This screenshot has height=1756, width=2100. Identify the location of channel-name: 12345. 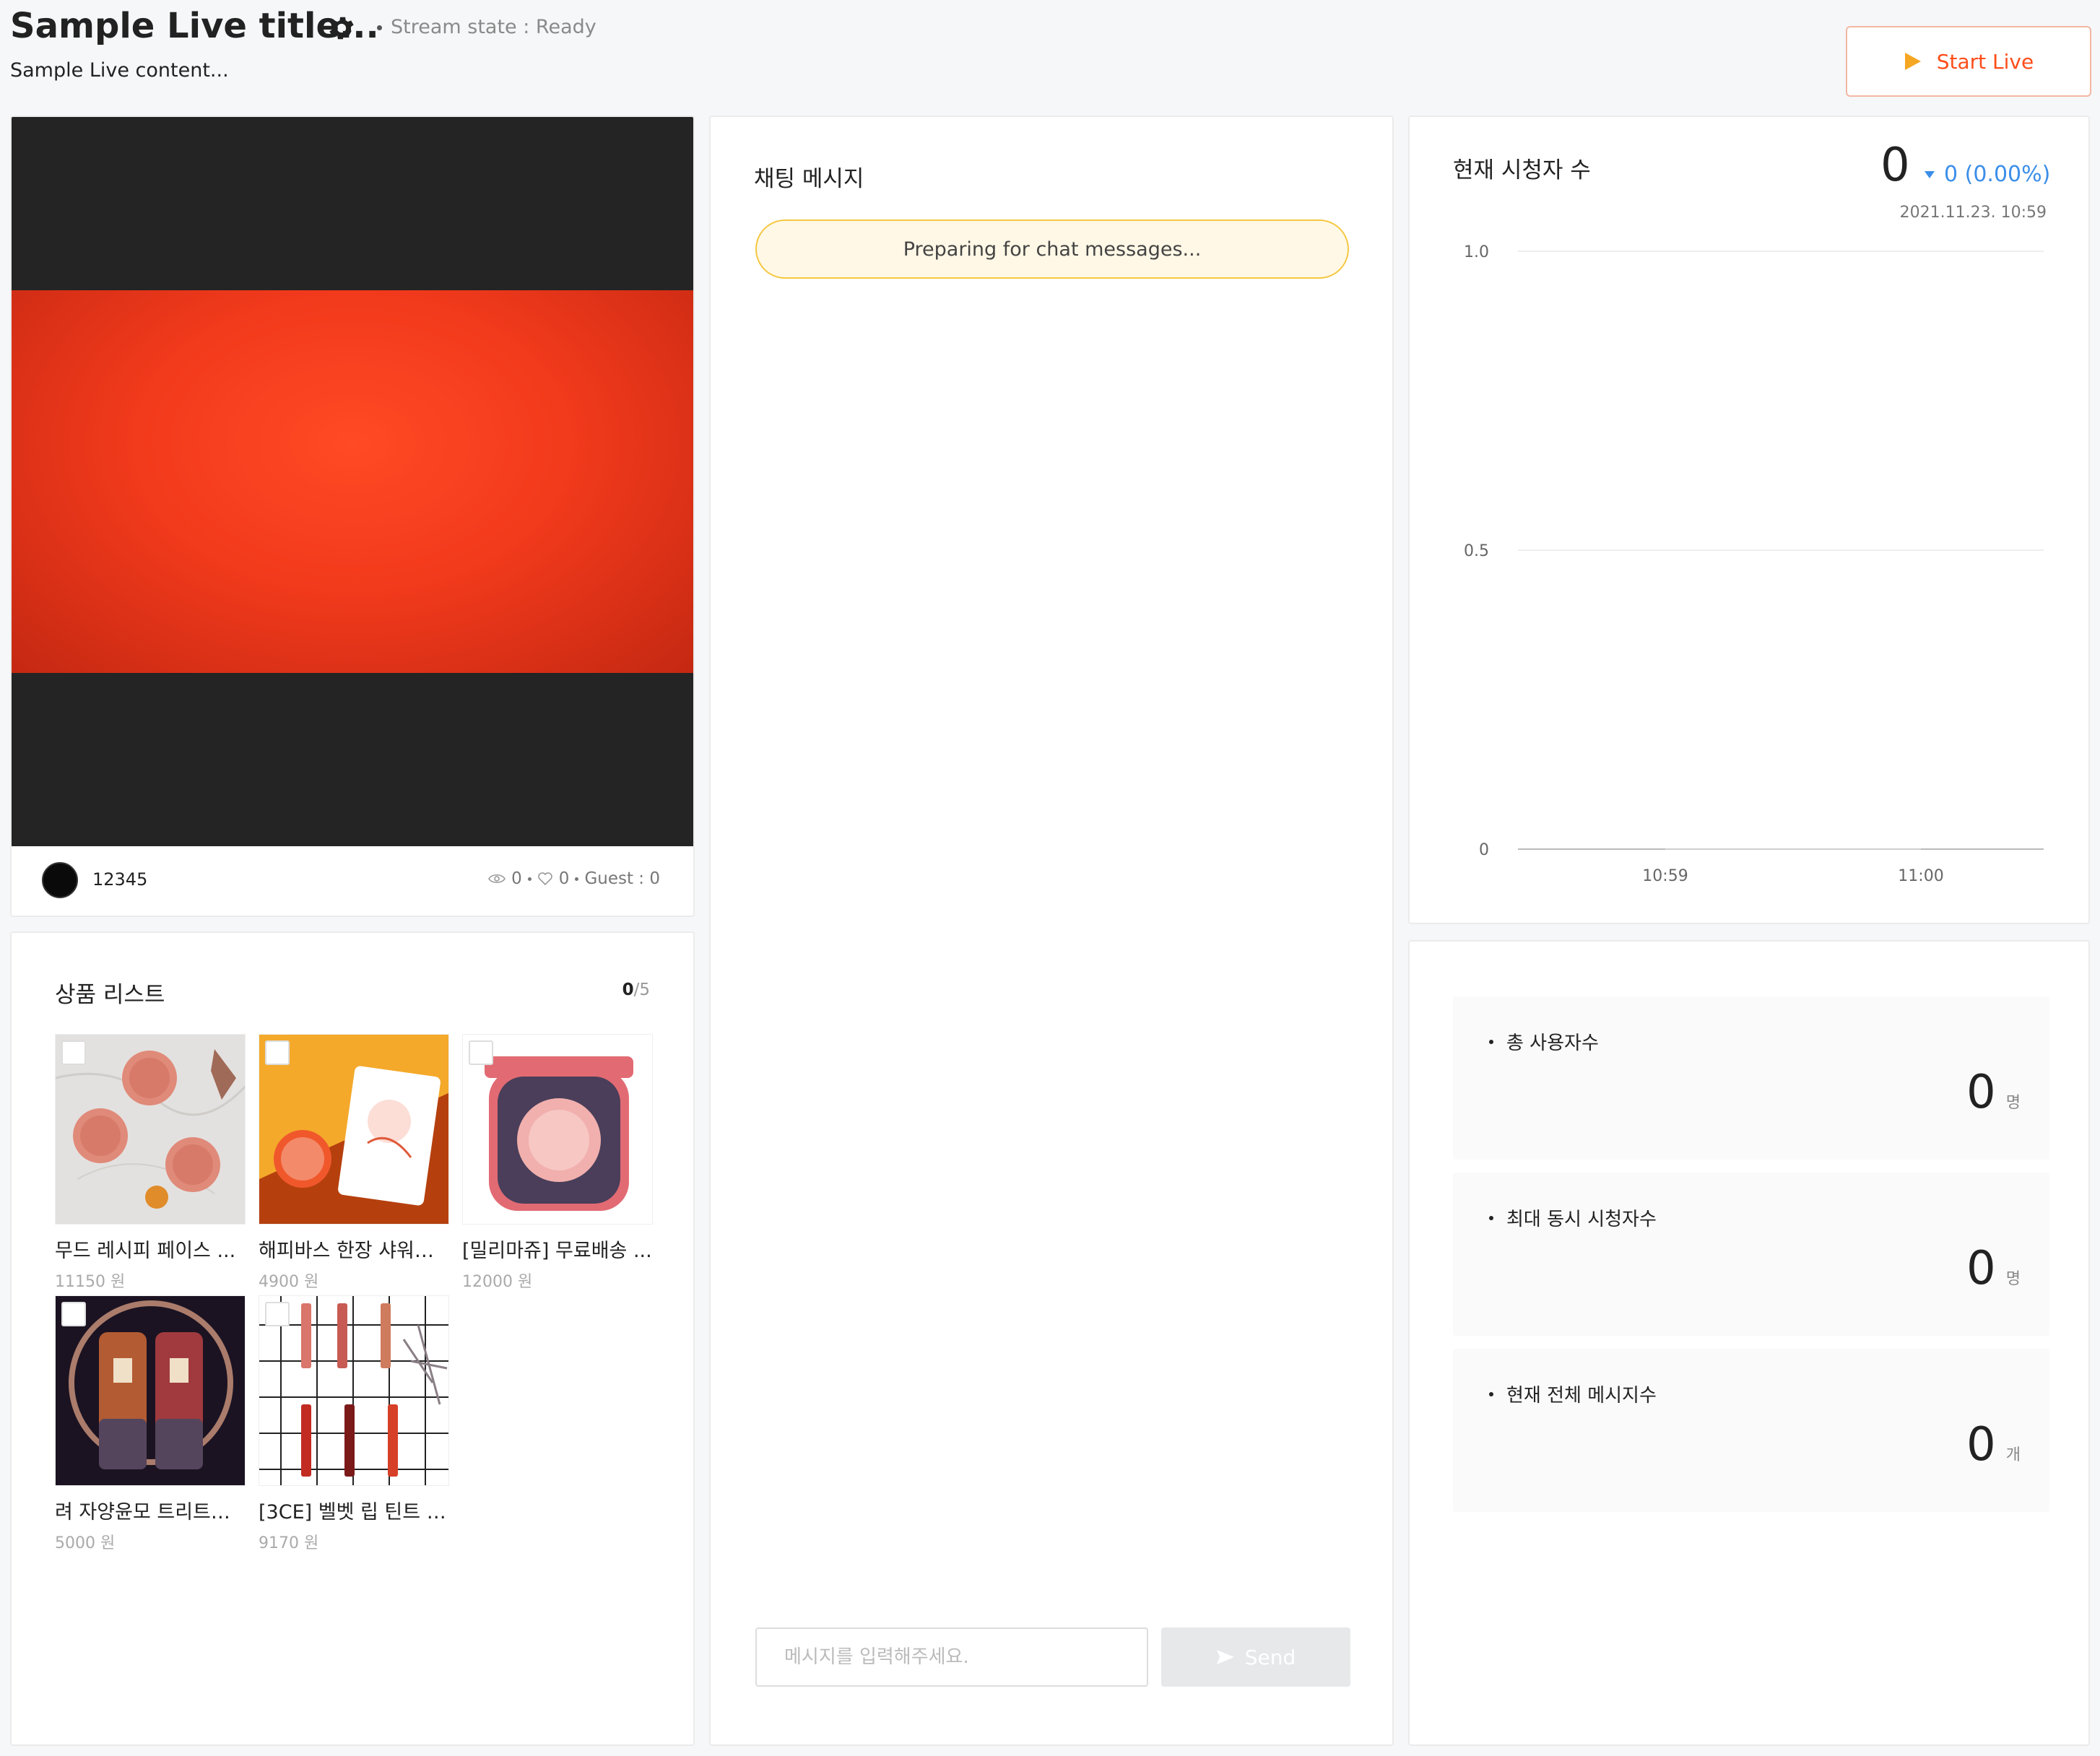
(120, 879).